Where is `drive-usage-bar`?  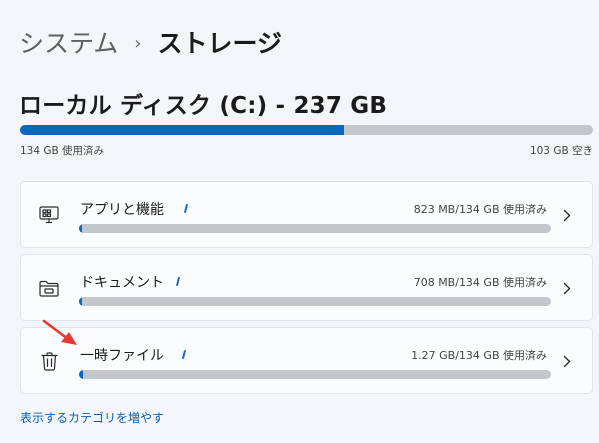
drive-usage-bar is located at coordinates (306, 130).